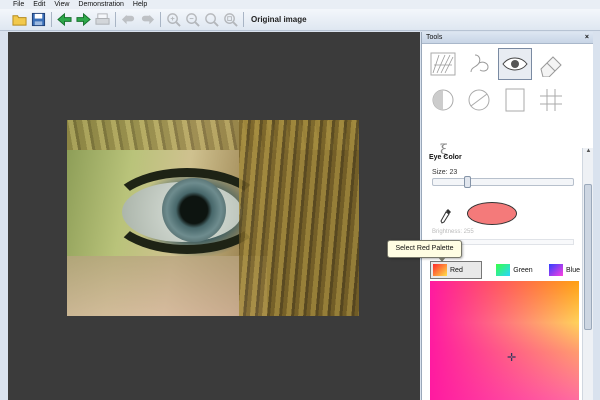  I want to click on brightness-label: Brightness: 255, so click(453, 232).